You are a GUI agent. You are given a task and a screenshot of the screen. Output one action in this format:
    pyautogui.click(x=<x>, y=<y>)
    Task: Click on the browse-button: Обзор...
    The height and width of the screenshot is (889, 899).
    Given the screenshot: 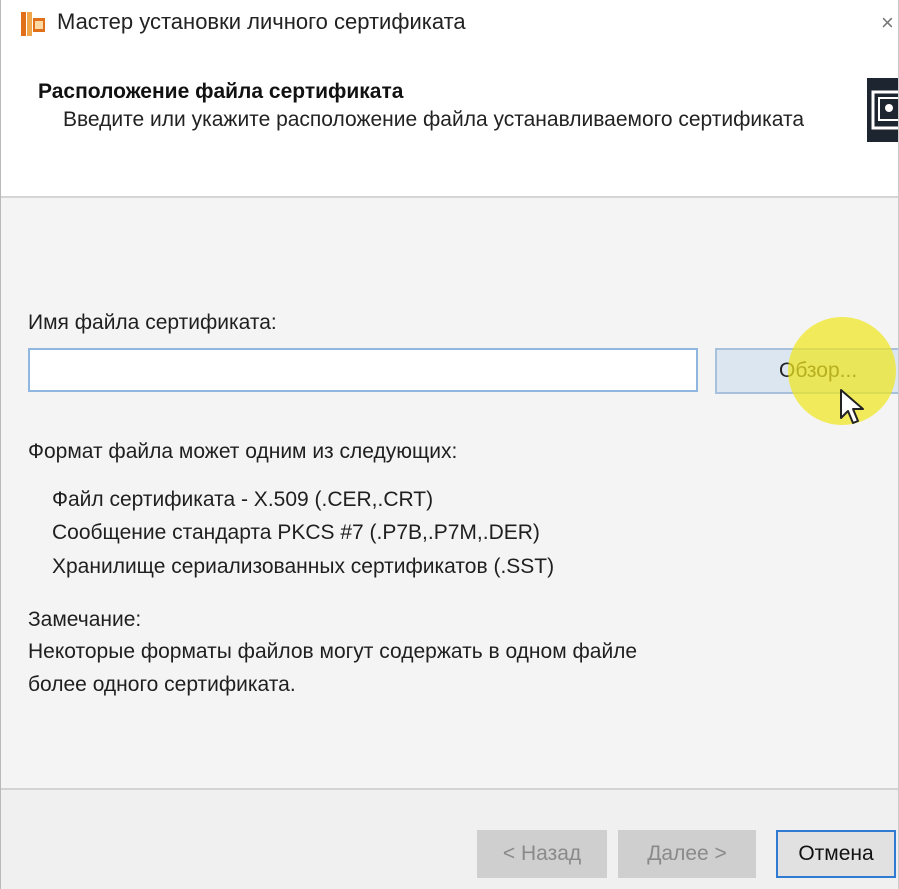 What is the action you would take?
    pyautogui.click(x=806, y=371)
    